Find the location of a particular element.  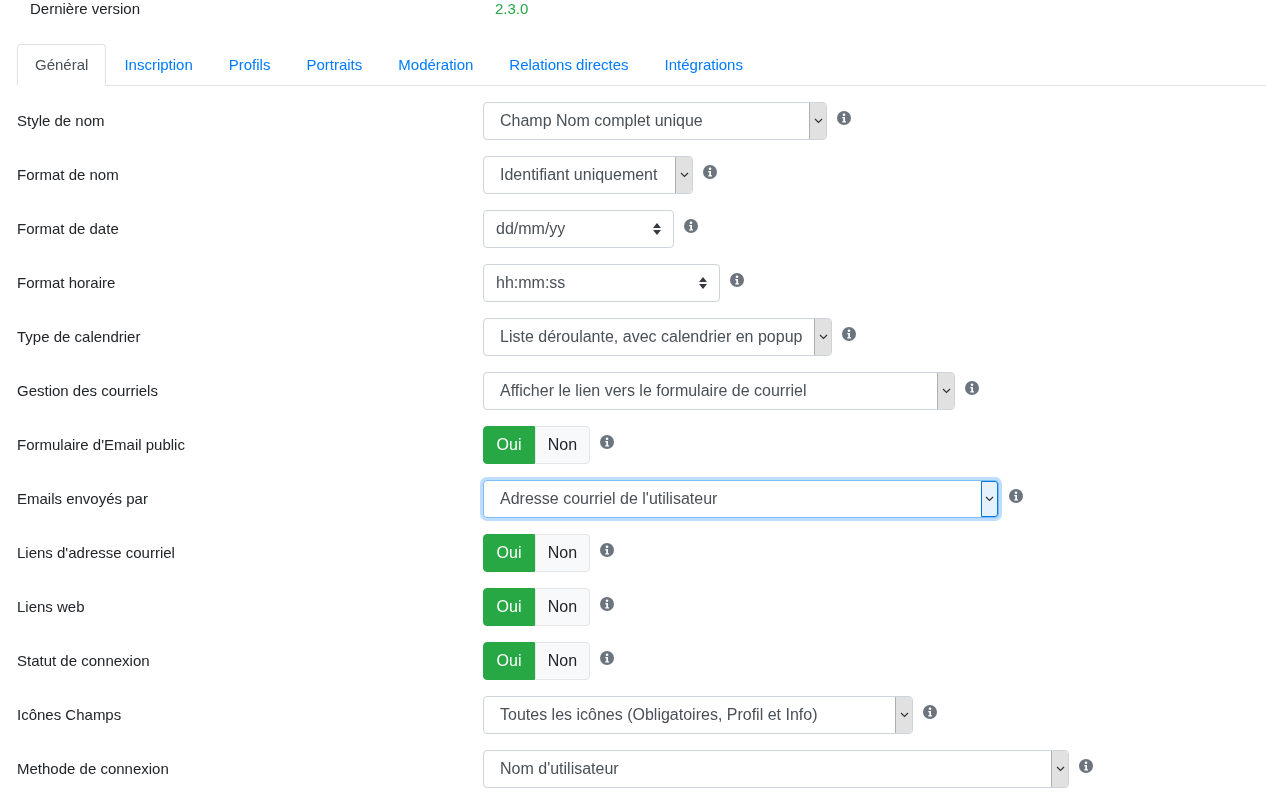

select-value: Liste déroulante, avec calendrier en popup is located at coordinates (651, 337).